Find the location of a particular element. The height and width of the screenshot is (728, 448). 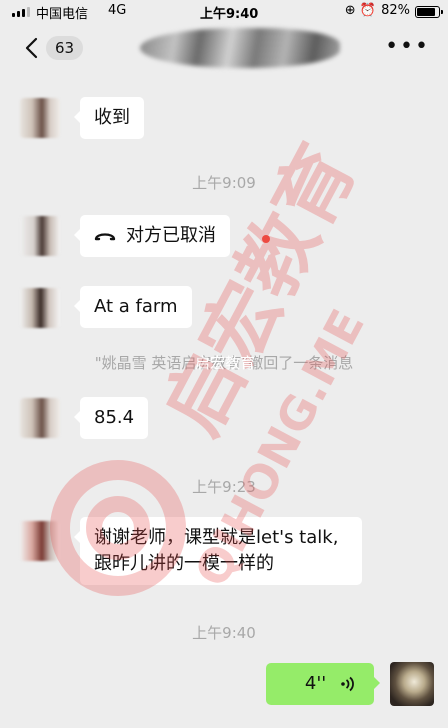

carrier-label: 中国电信 is located at coordinates (62, 14).